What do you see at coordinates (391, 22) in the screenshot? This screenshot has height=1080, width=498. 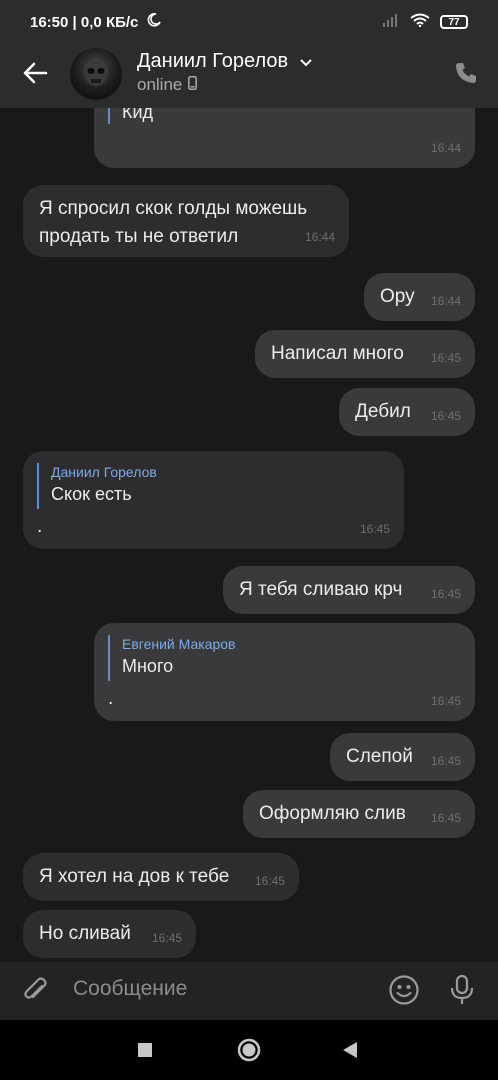 I see `signal-icon` at bounding box center [391, 22].